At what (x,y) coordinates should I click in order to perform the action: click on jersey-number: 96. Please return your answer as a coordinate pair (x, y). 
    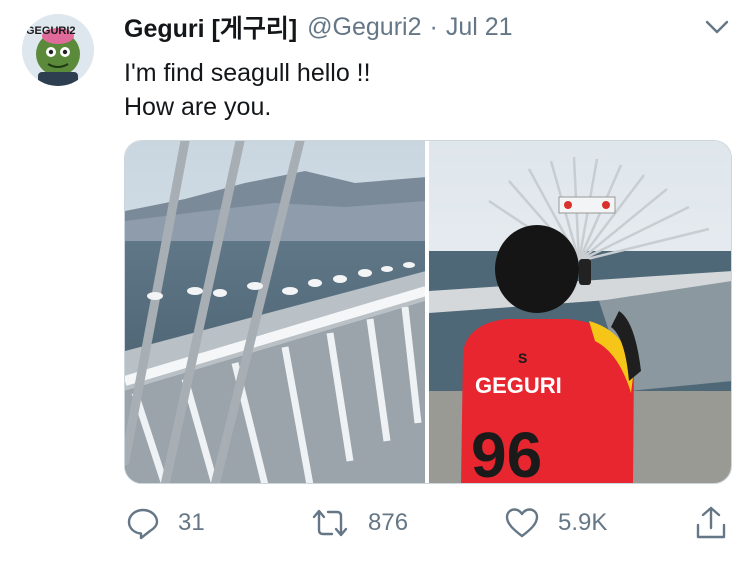
    Looking at the image, I should click on (506, 451).